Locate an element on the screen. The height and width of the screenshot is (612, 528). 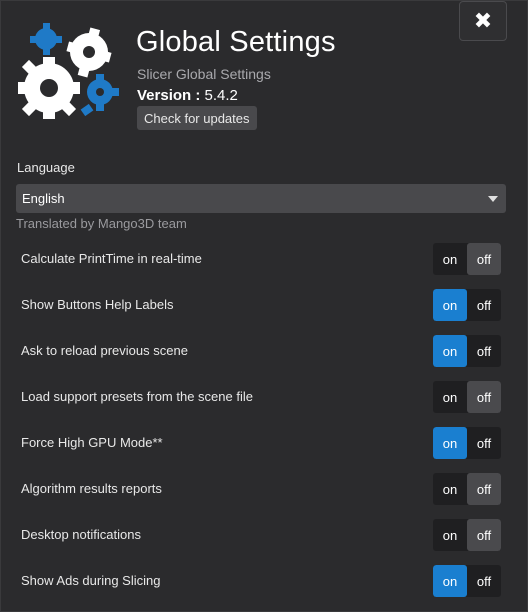
close-icon: ✖ is located at coordinates (483, 20).